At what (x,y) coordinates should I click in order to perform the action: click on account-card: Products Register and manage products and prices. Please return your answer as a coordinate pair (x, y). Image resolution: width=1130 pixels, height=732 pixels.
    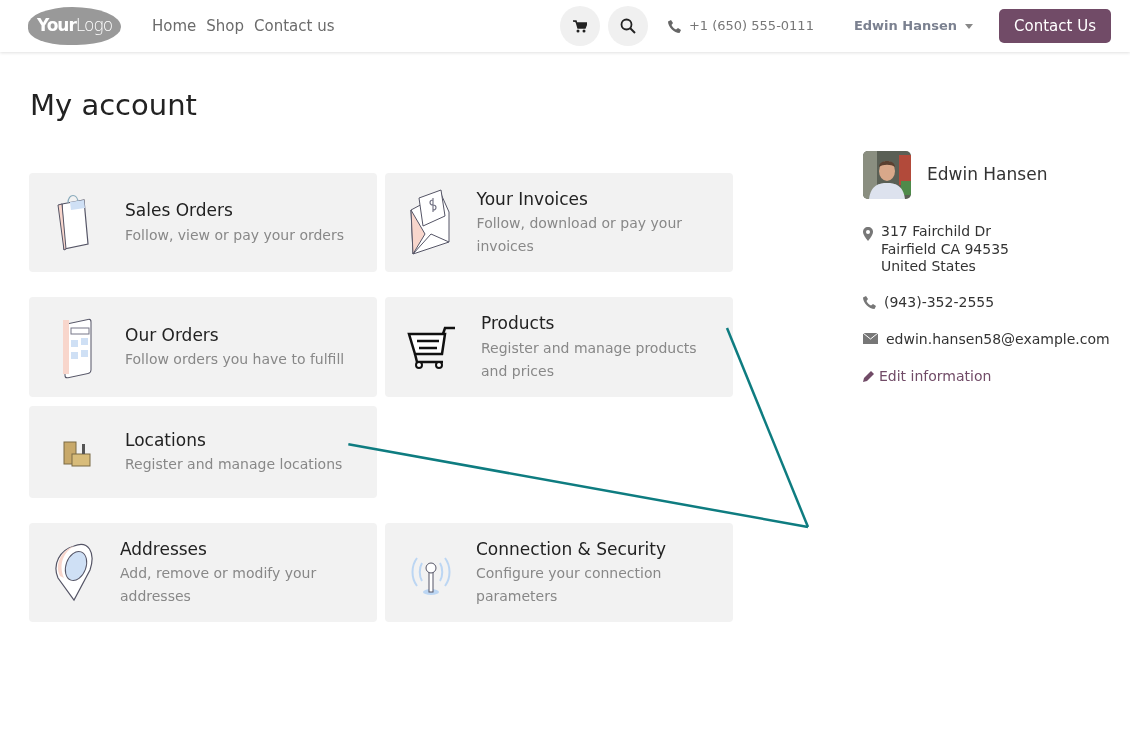
    Looking at the image, I should click on (559, 347).